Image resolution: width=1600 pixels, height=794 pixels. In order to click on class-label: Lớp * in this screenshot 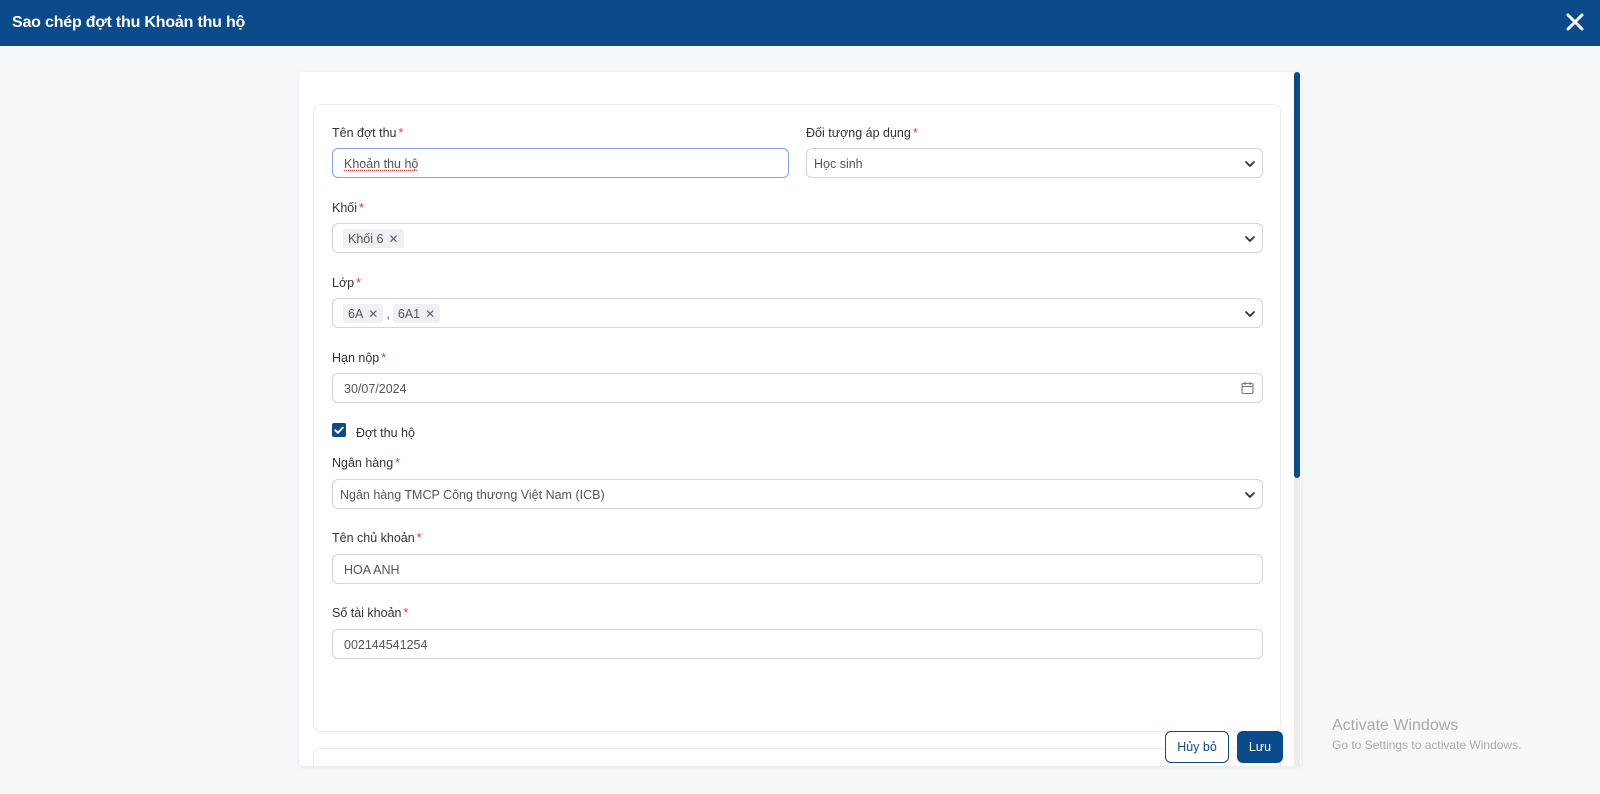, I will do `click(346, 283)`.